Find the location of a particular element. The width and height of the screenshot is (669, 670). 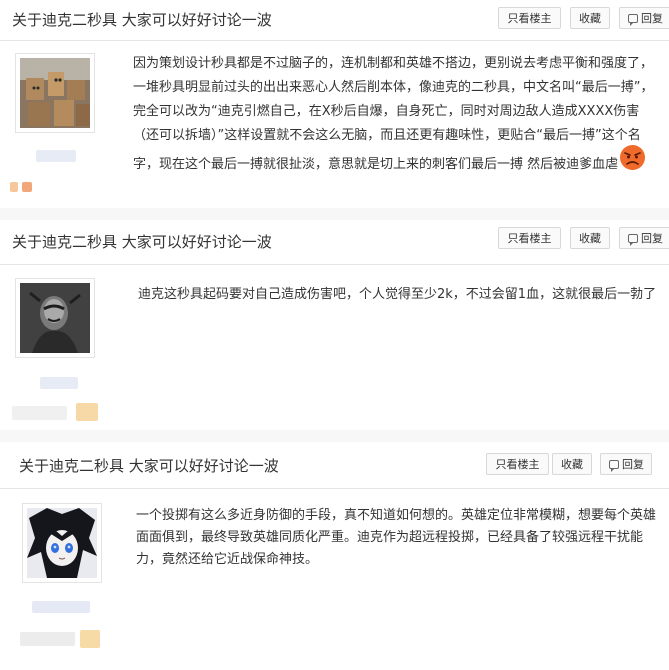

post-line: 面面俱到，最终导致英雄同质化严重。迪克作为超远程投掷，已经具备了较强远程干扰能 is located at coordinates (390, 537).